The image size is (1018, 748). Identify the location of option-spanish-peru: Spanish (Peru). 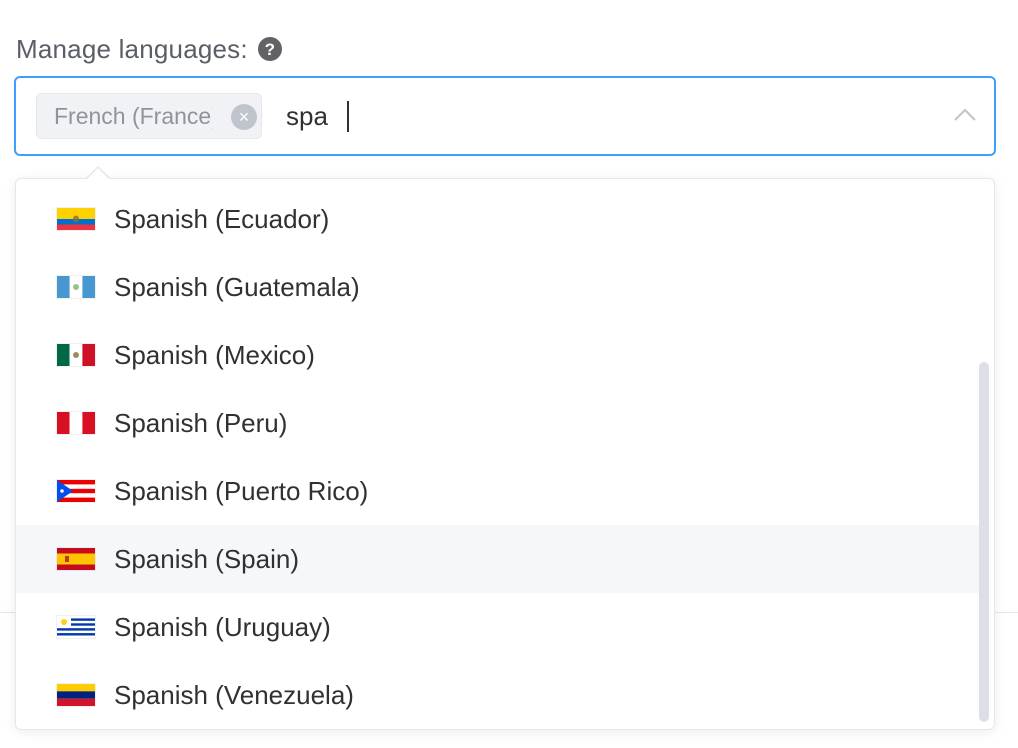
(499, 423).